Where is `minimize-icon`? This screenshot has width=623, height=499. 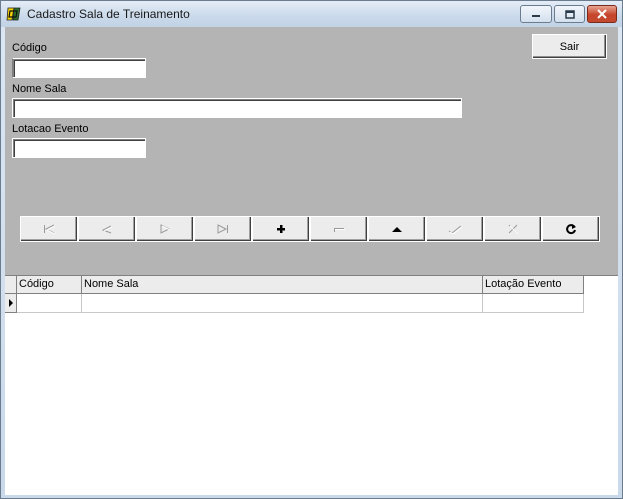
minimize-icon is located at coordinates (536, 16).